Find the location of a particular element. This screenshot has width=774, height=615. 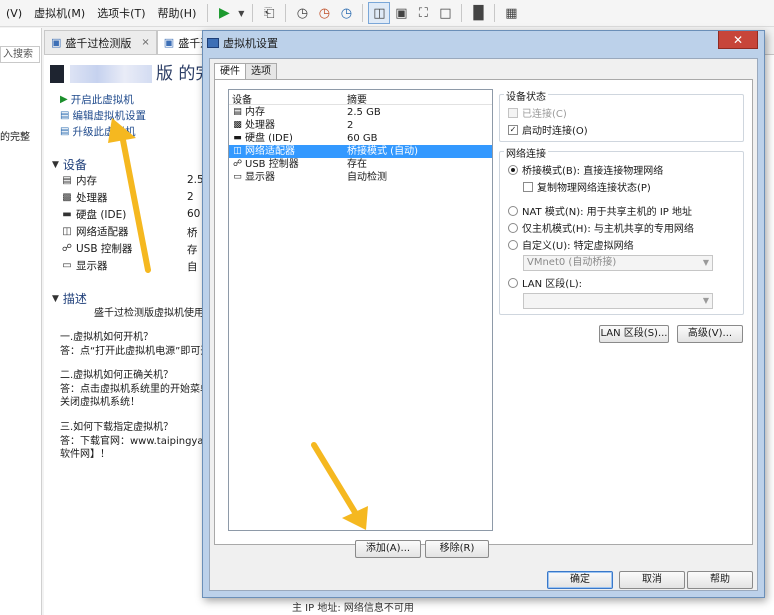

revert-snapshot-icon: ◷ is located at coordinates (324, 13).